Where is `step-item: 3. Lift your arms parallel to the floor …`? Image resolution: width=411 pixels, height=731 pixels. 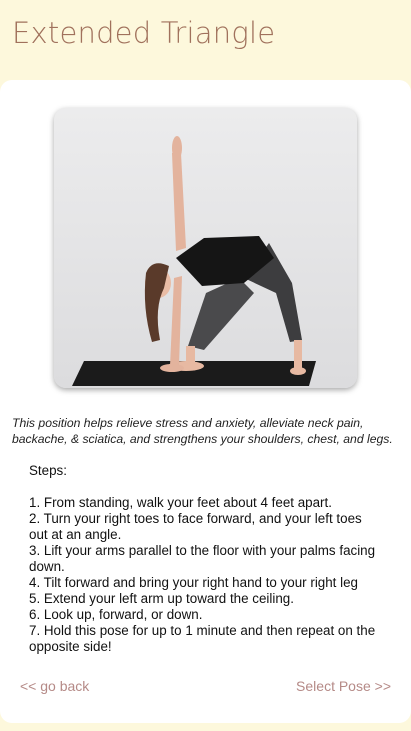 step-item: 3. Lift your arms parallel to the floor … is located at coordinates (202, 558).